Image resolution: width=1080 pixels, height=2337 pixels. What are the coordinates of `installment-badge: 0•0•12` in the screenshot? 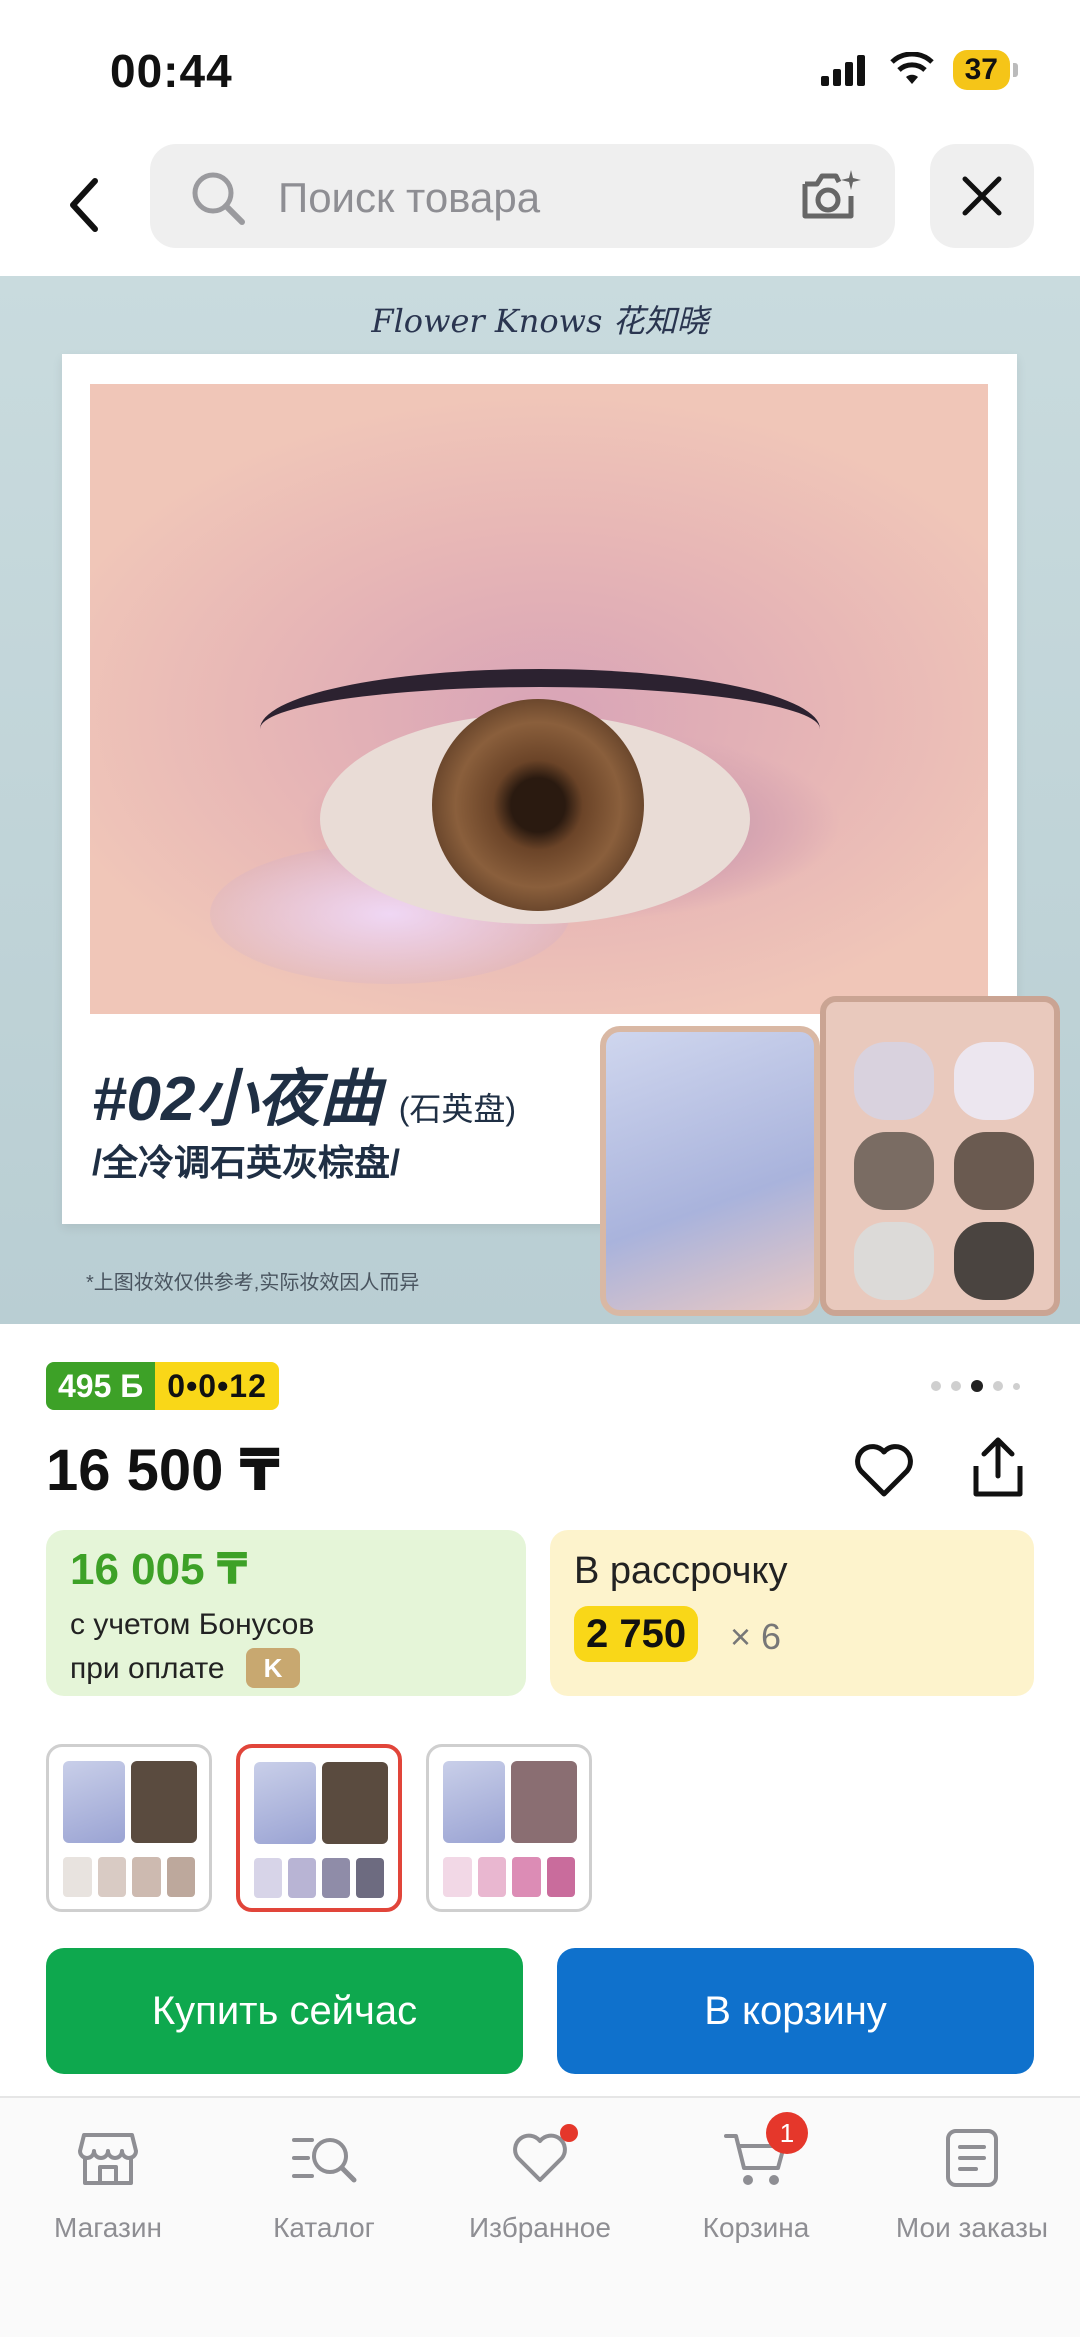 It's located at (217, 1386).